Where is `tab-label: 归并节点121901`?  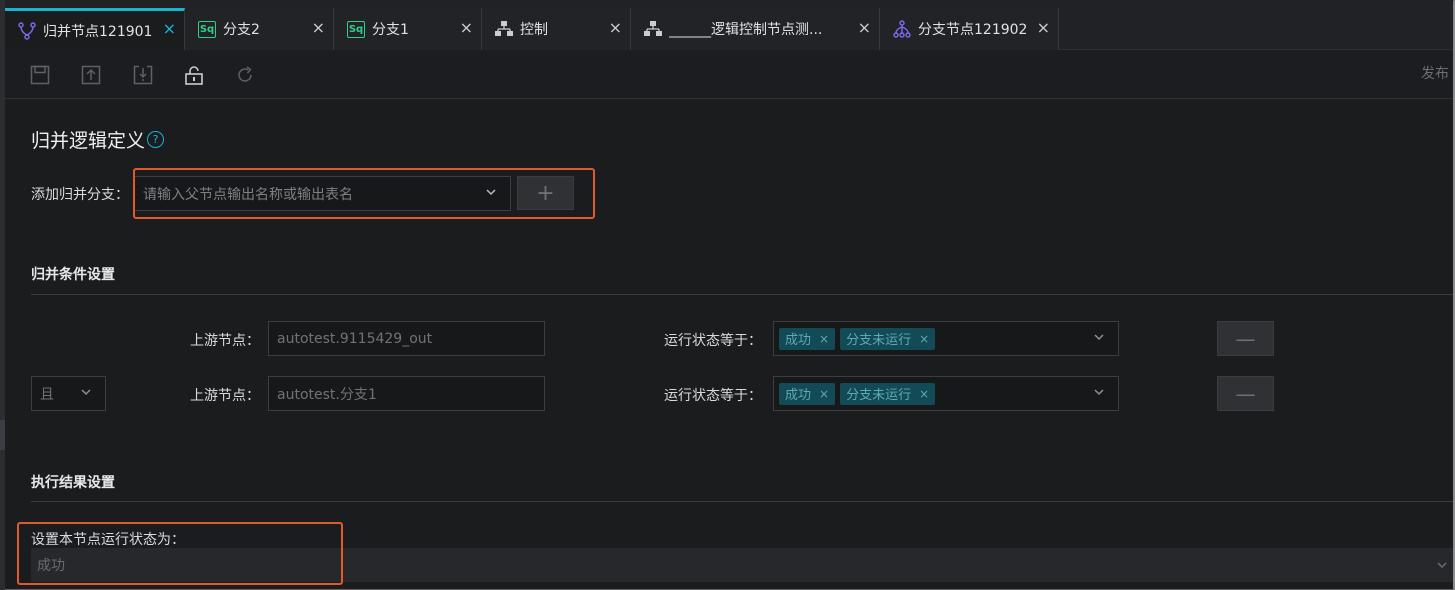 tab-label: 归并节点121901 is located at coordinates (98, 31).